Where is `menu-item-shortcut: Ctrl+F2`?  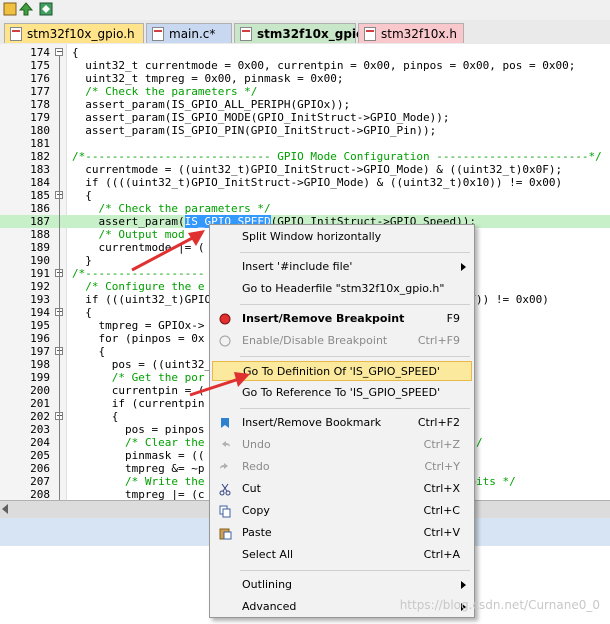 menu-item-shortcut: Ctrl+F2 is located at coordinates (438, 422).